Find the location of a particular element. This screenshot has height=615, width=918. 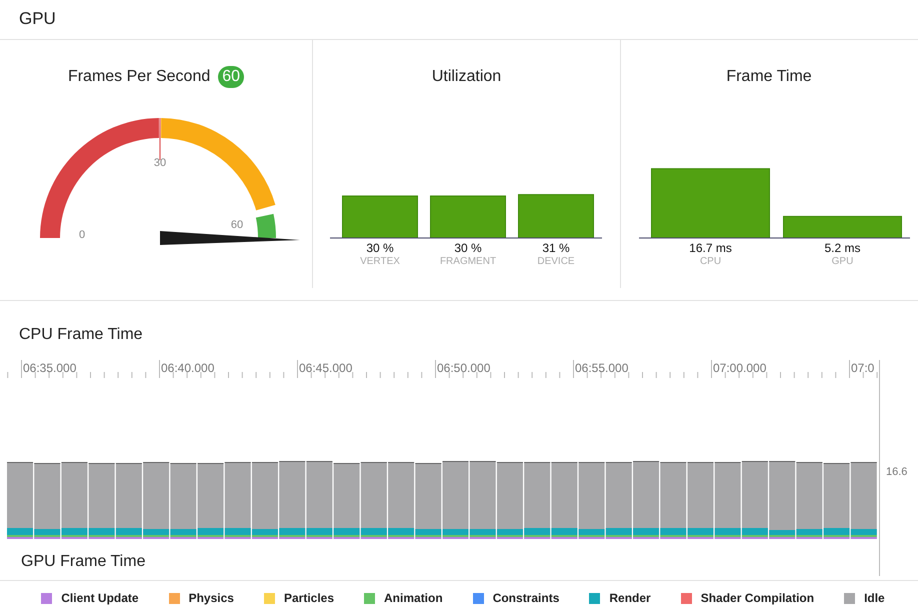

panel-title: Frames Per Second is located at coordinates (139, 77).